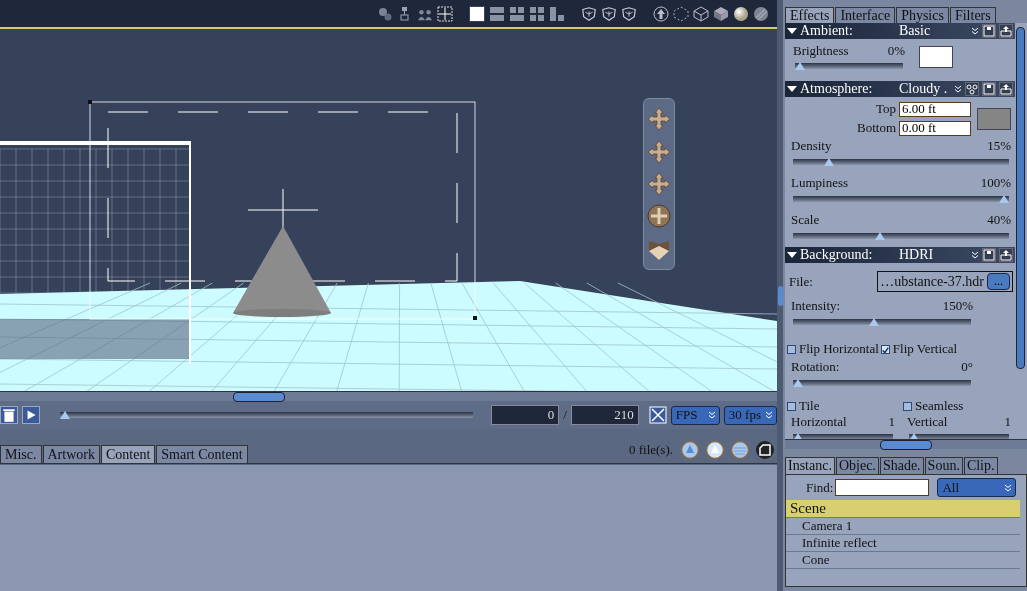 The width and height of the screenshot is (1027, 591). I want to click on section-header: Background: HDRI, so click(900, 255).